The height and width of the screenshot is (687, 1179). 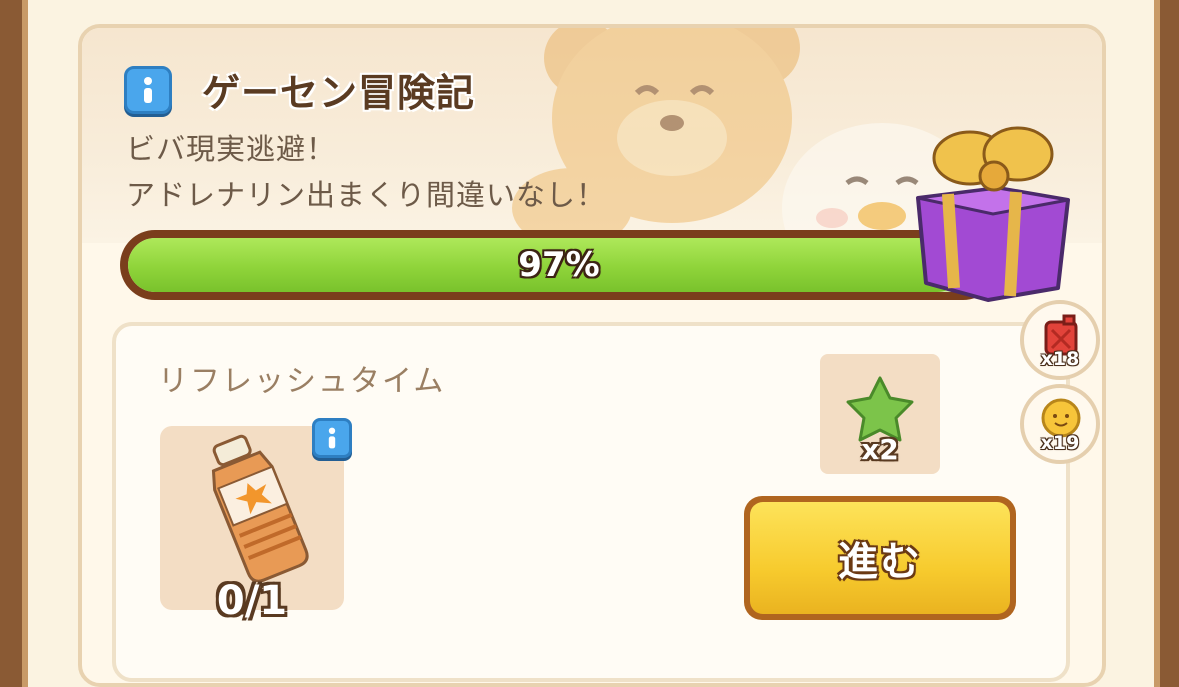 I want to click on go-button: 進む, so click(x=880, y=558).